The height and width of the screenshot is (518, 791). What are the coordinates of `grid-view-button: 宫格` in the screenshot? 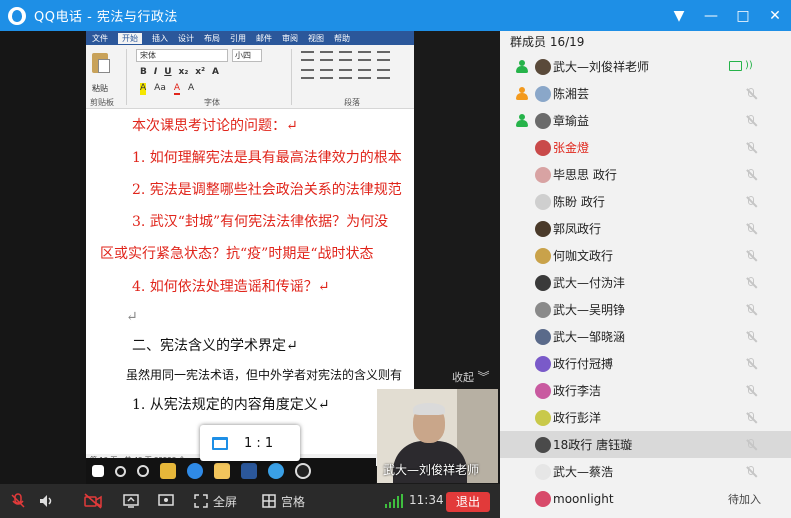 It's located at (283, 501).